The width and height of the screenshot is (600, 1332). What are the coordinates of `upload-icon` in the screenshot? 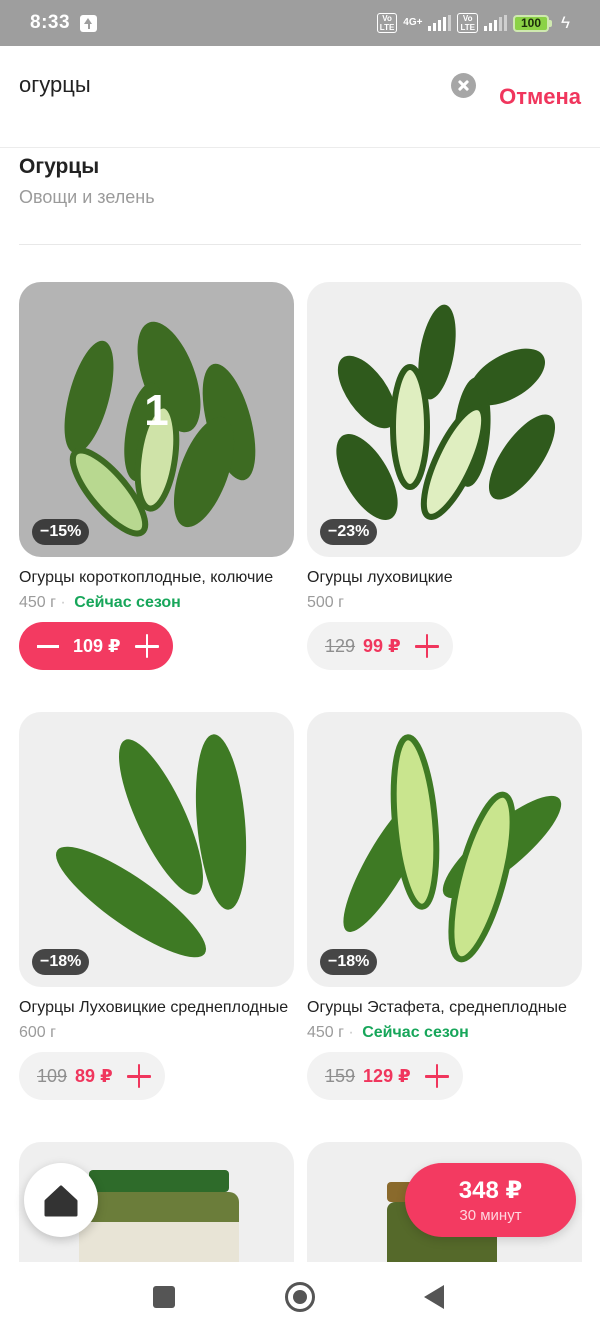 It's located at (89, 23).